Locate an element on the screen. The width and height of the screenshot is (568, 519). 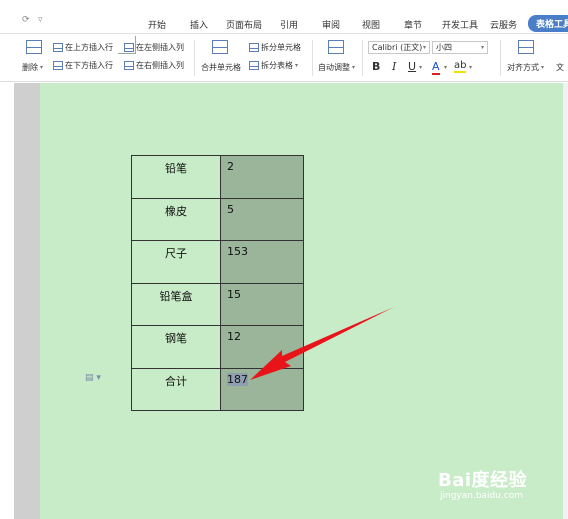
text-direction-button: 文 is located at coordinates (560, 67).